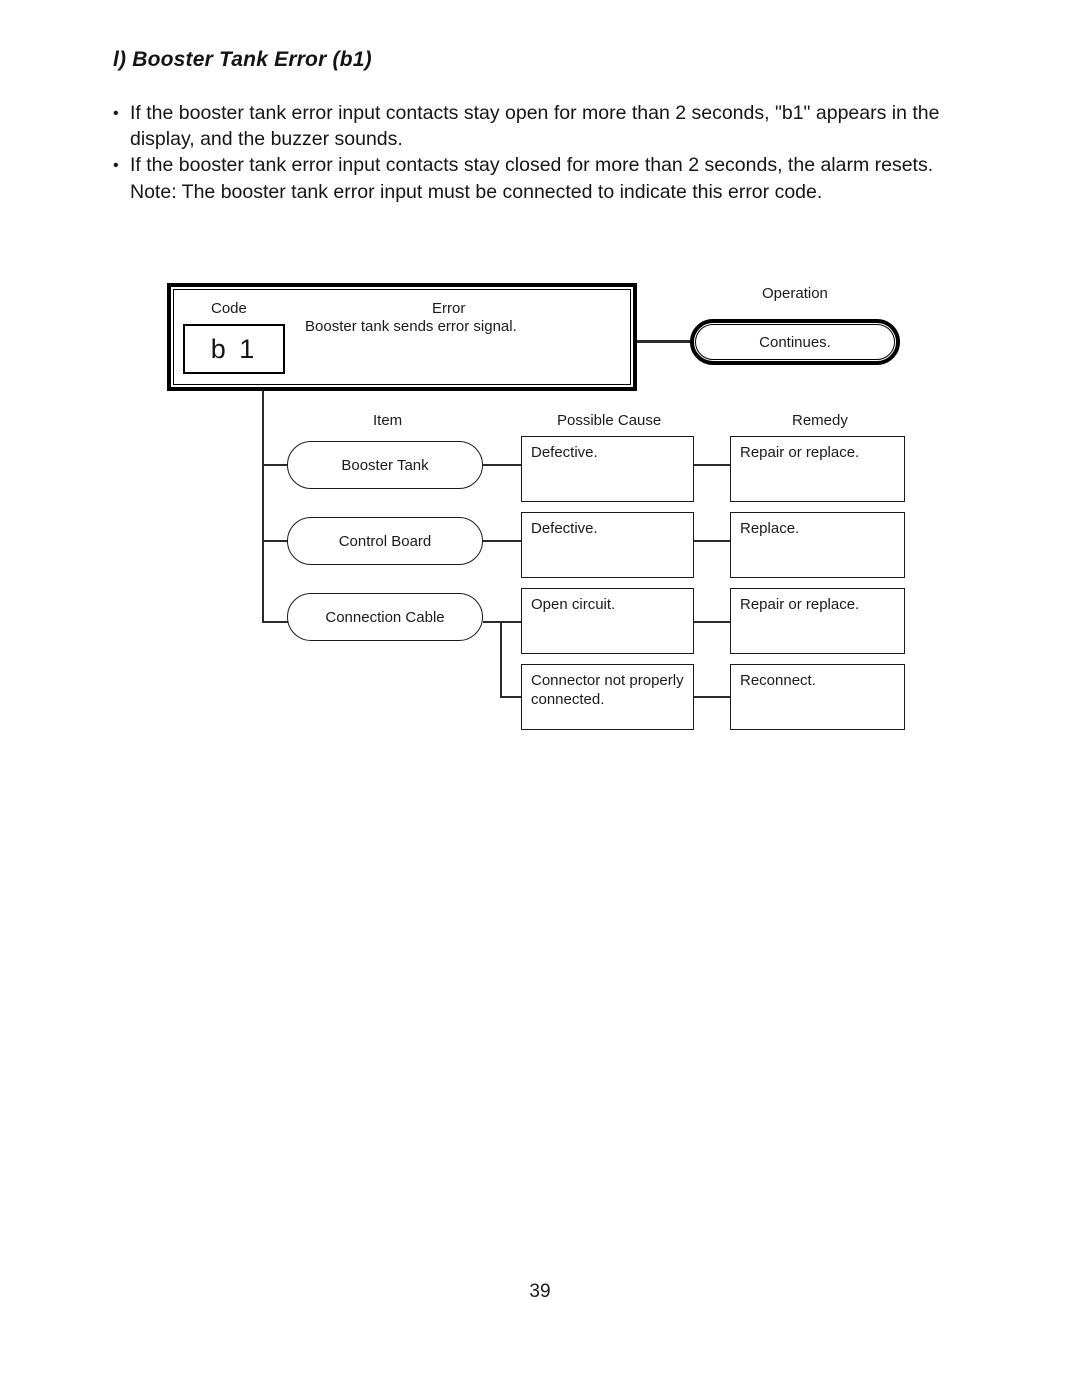  Describe the element at coordinates (385, 541) in the screenshot. I see `item-pill-control-board: Control Board` at that location.